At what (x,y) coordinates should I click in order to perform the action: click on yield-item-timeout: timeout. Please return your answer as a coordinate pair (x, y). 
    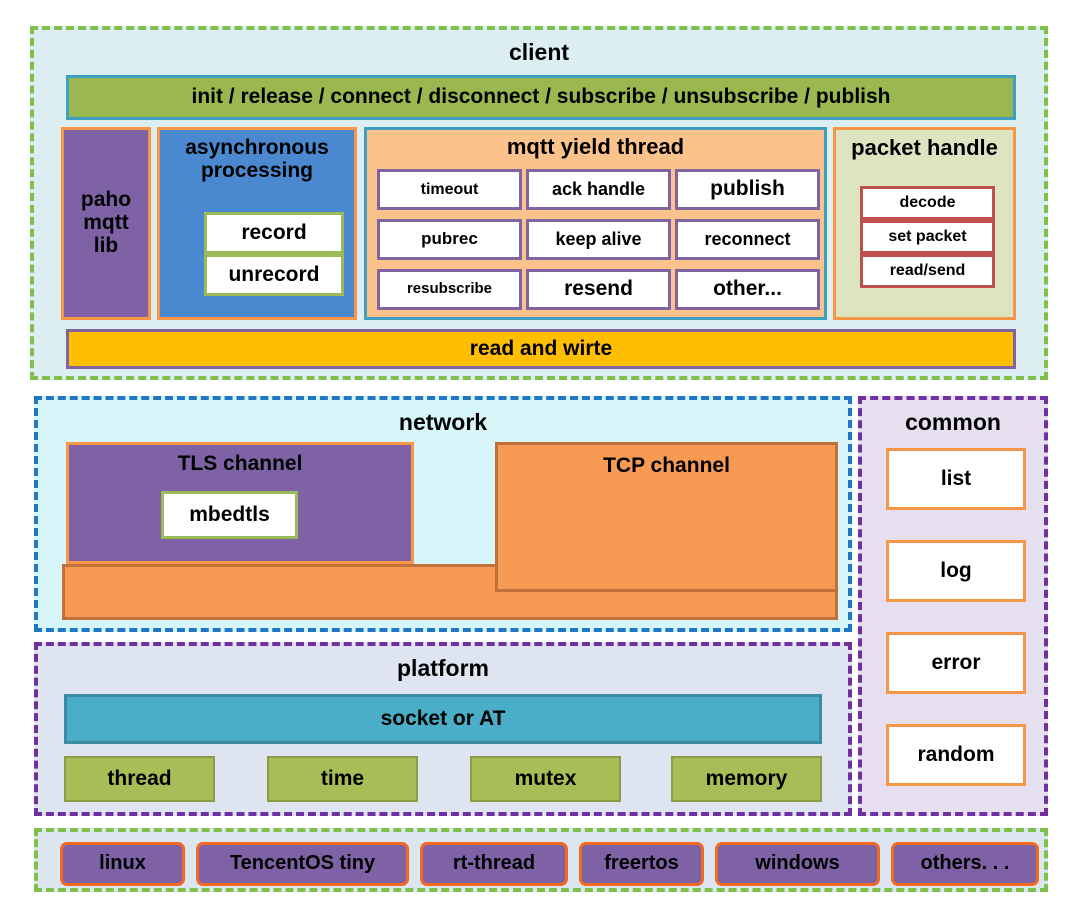
    Looking at the image, I should click on (449, 189).